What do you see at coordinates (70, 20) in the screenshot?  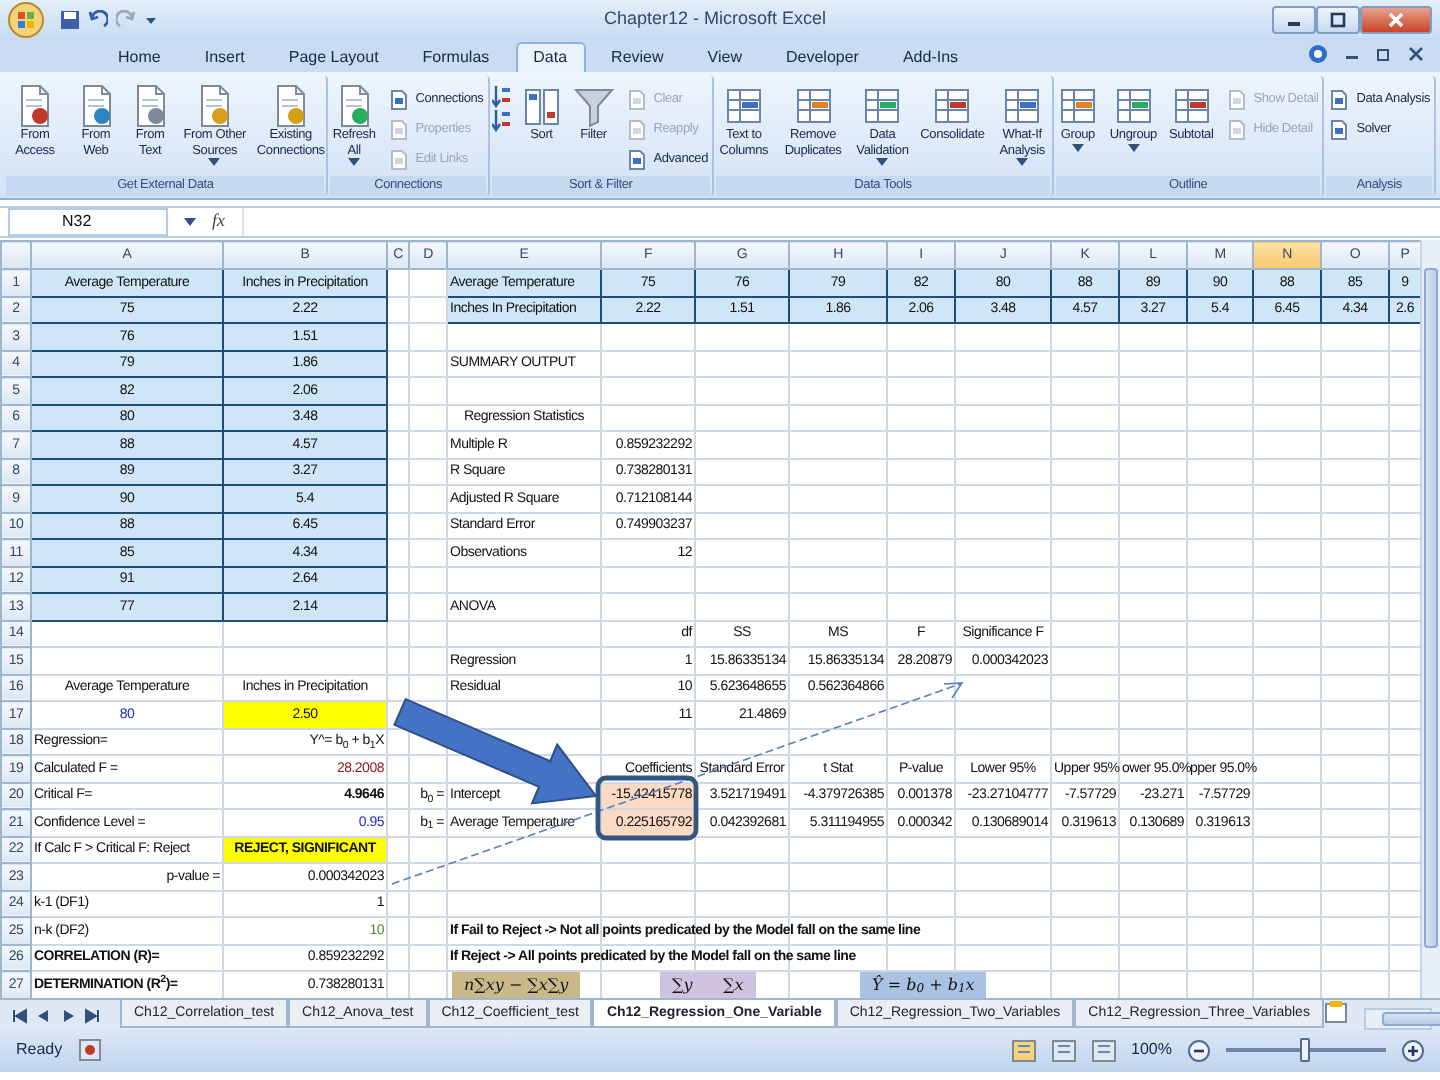 I see `save-icon` at bounding box center [70, 20].